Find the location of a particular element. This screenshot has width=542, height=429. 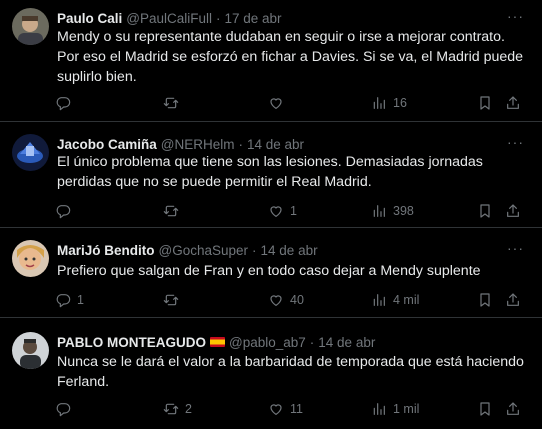

views-button: 1 mil is located at coordinates (395, 409).